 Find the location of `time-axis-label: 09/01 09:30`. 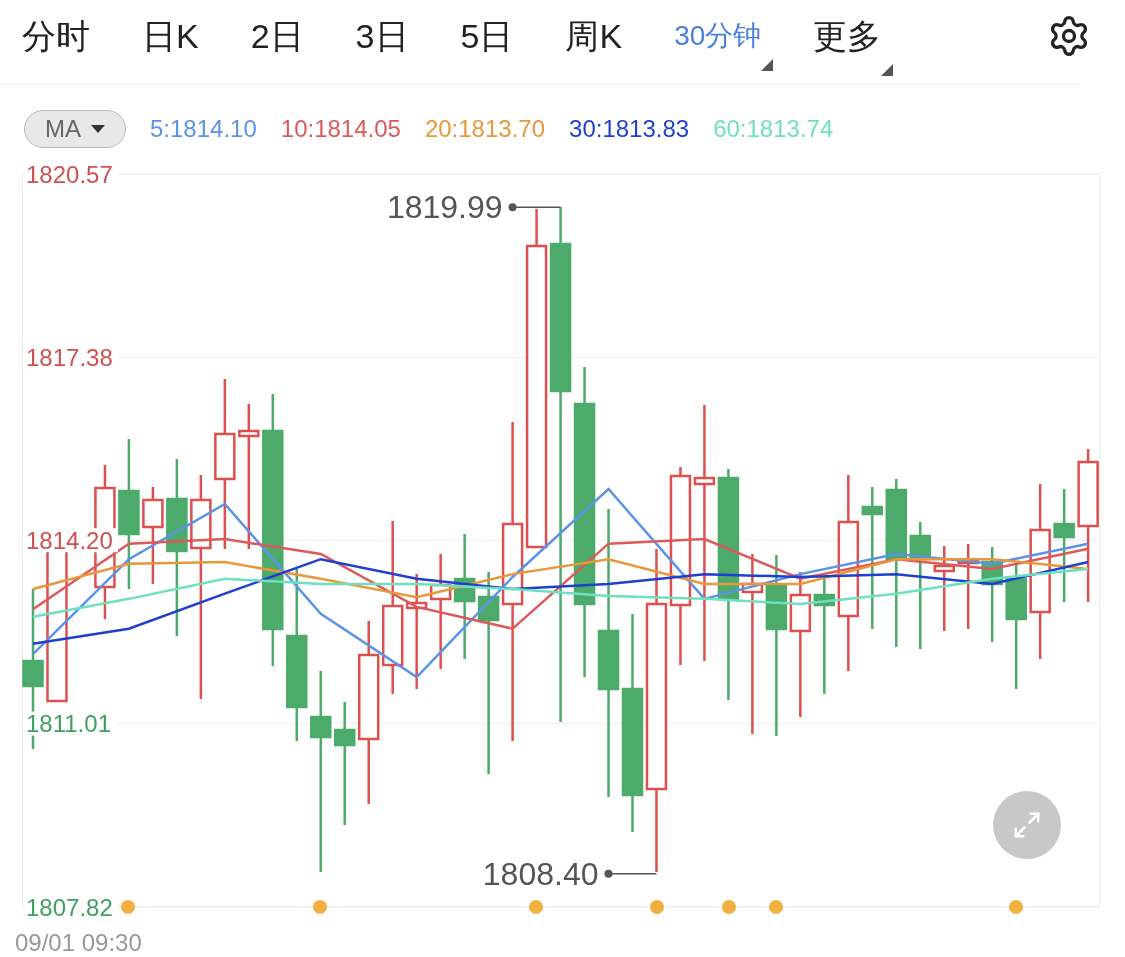

time-axis-label: 09/01 09:30 is located at coordinates (78, 942).